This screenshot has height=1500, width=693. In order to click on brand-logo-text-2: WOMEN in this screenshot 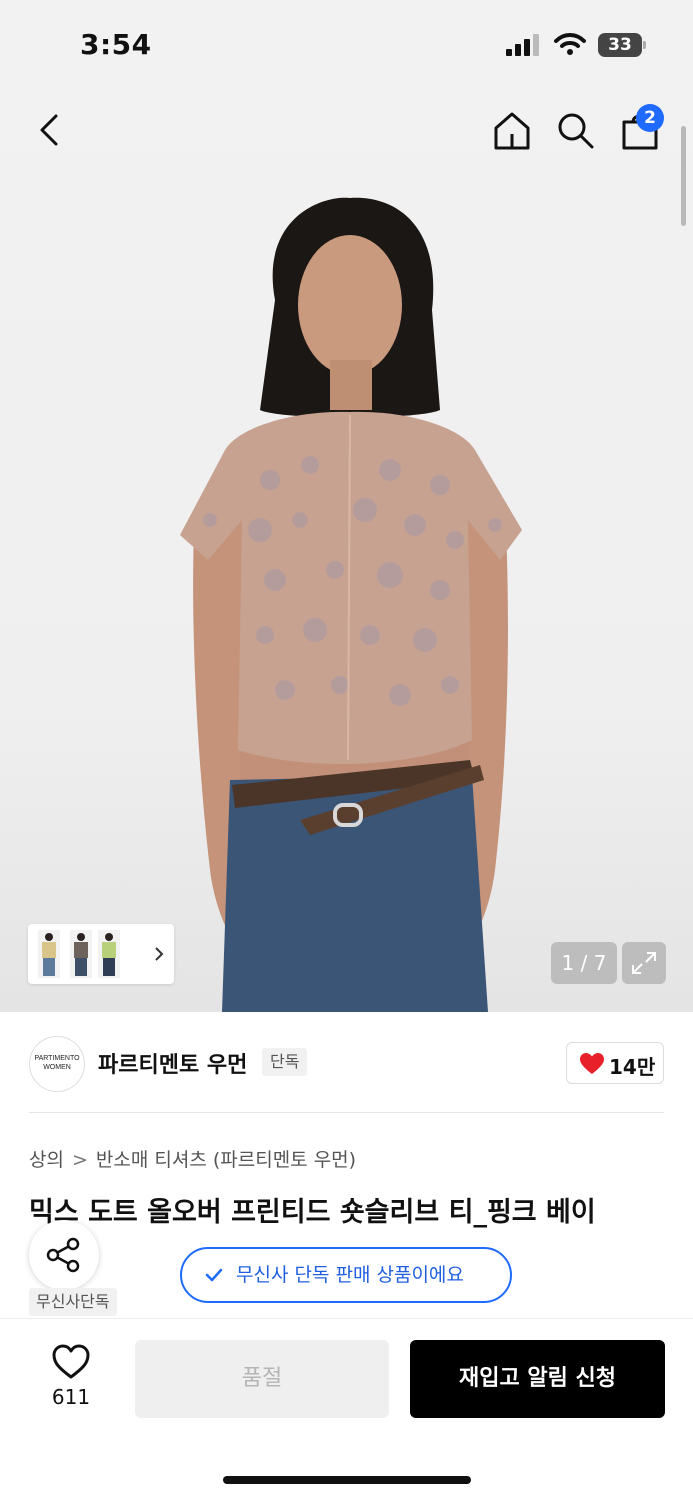, I will do `click(57, 1067)`.